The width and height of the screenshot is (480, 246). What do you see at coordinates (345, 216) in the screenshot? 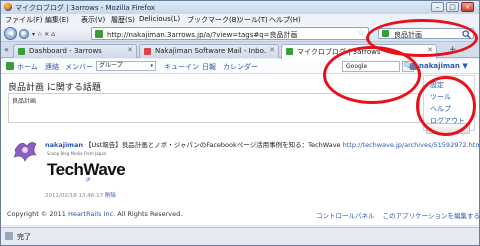
I see `control-panel-link: コントロールパネル` at bounding box center [345, 216].